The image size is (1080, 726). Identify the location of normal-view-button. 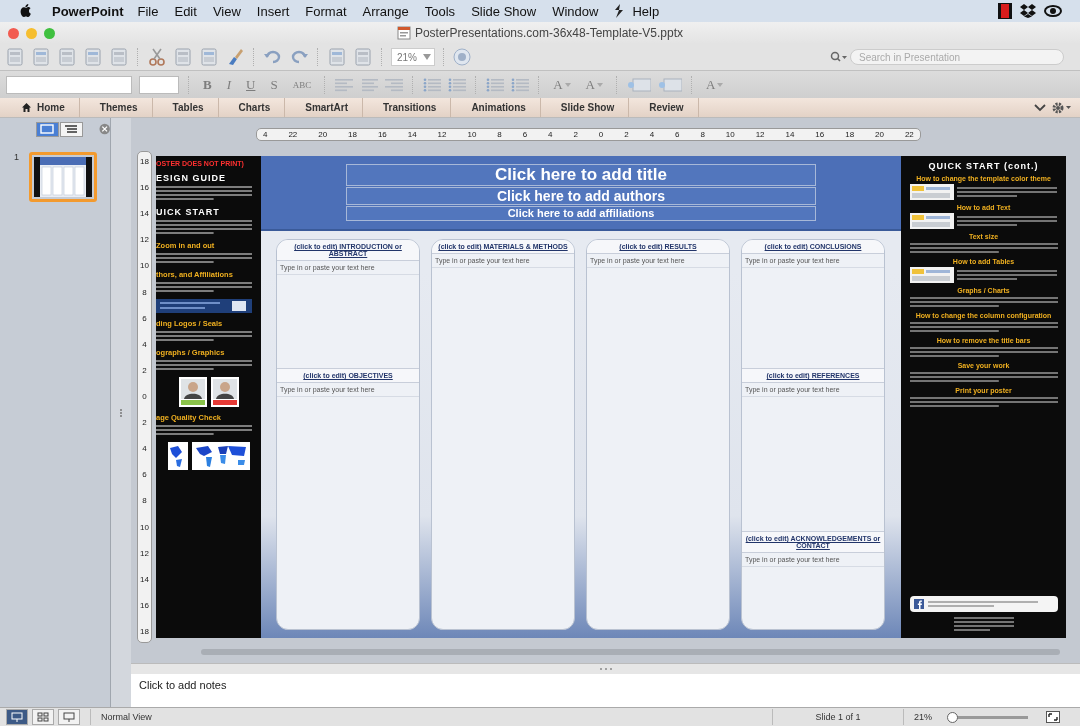
(17, 717).